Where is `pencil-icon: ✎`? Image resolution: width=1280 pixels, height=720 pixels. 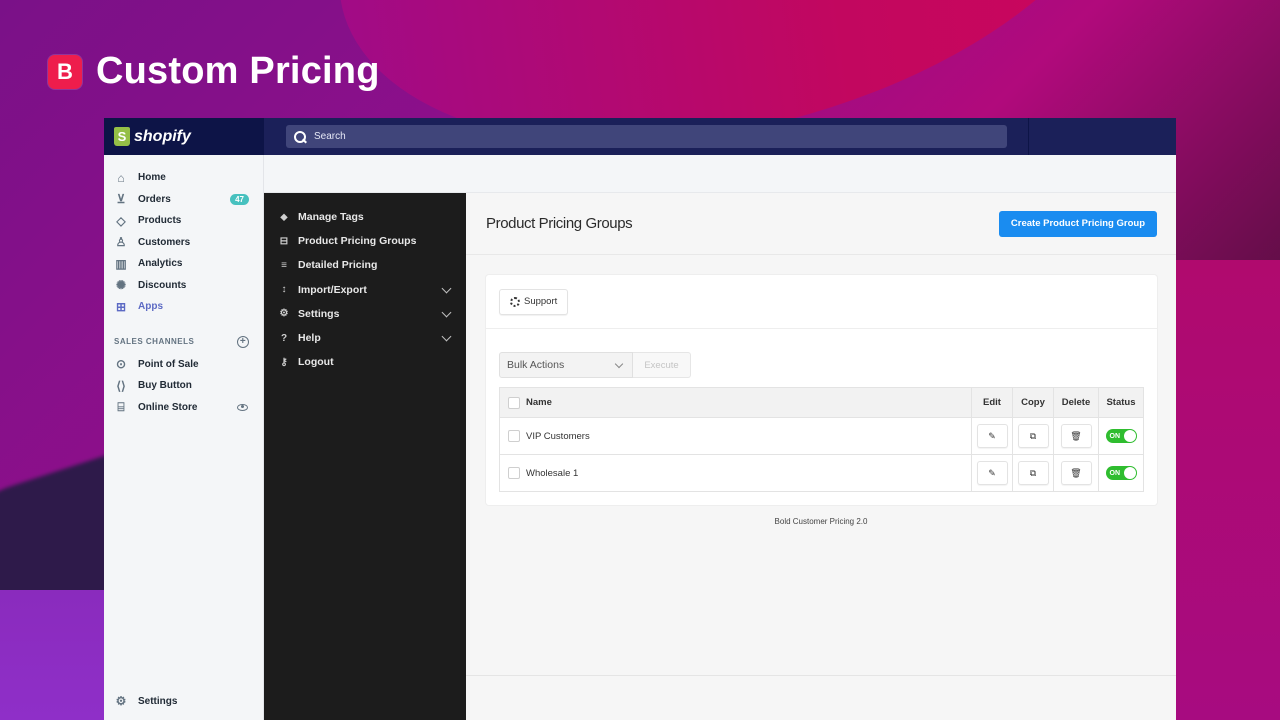
pencil-icon: ✎ is located at coordinates (992, 435).